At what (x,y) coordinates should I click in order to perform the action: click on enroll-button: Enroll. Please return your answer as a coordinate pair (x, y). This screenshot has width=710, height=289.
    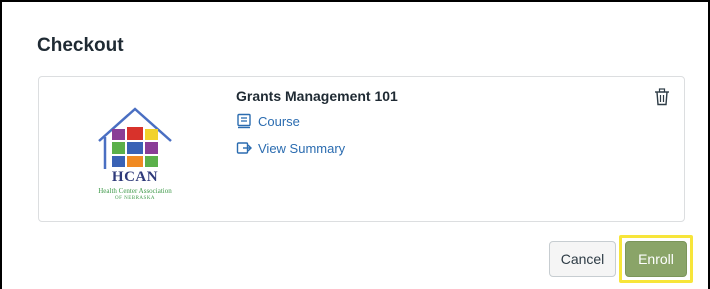
    Looking at the image, I should click on (656, 259).